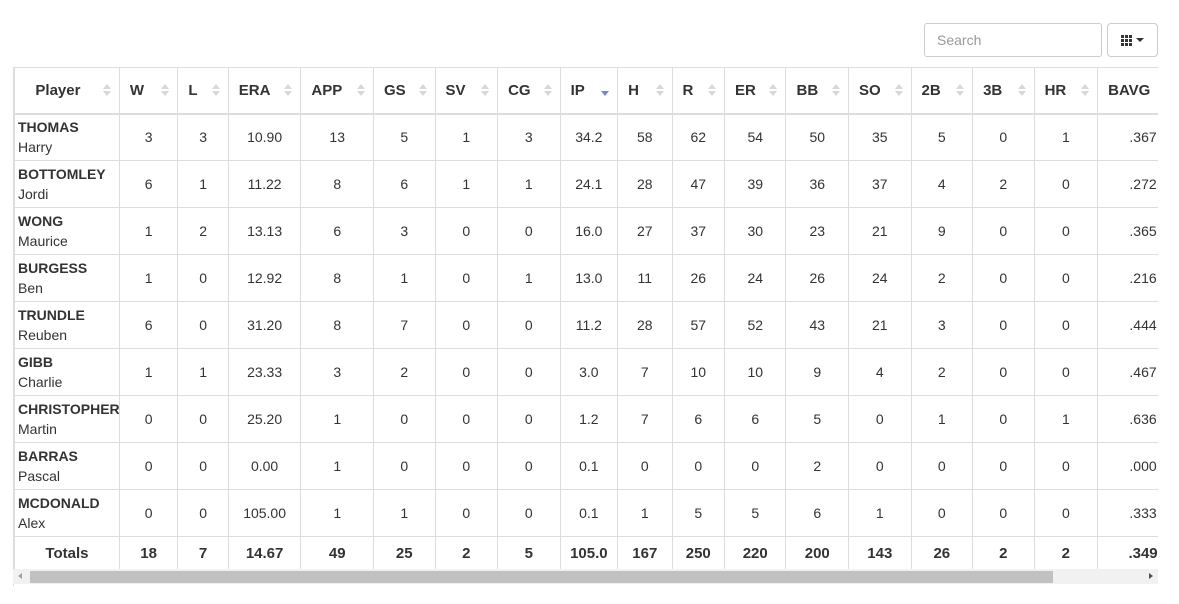 The width and height of the screenshot is (1179, 604). Describe the element at coordinates (404, 513) in the screenshot. I see `stat-cell-gs: 1` at that location.